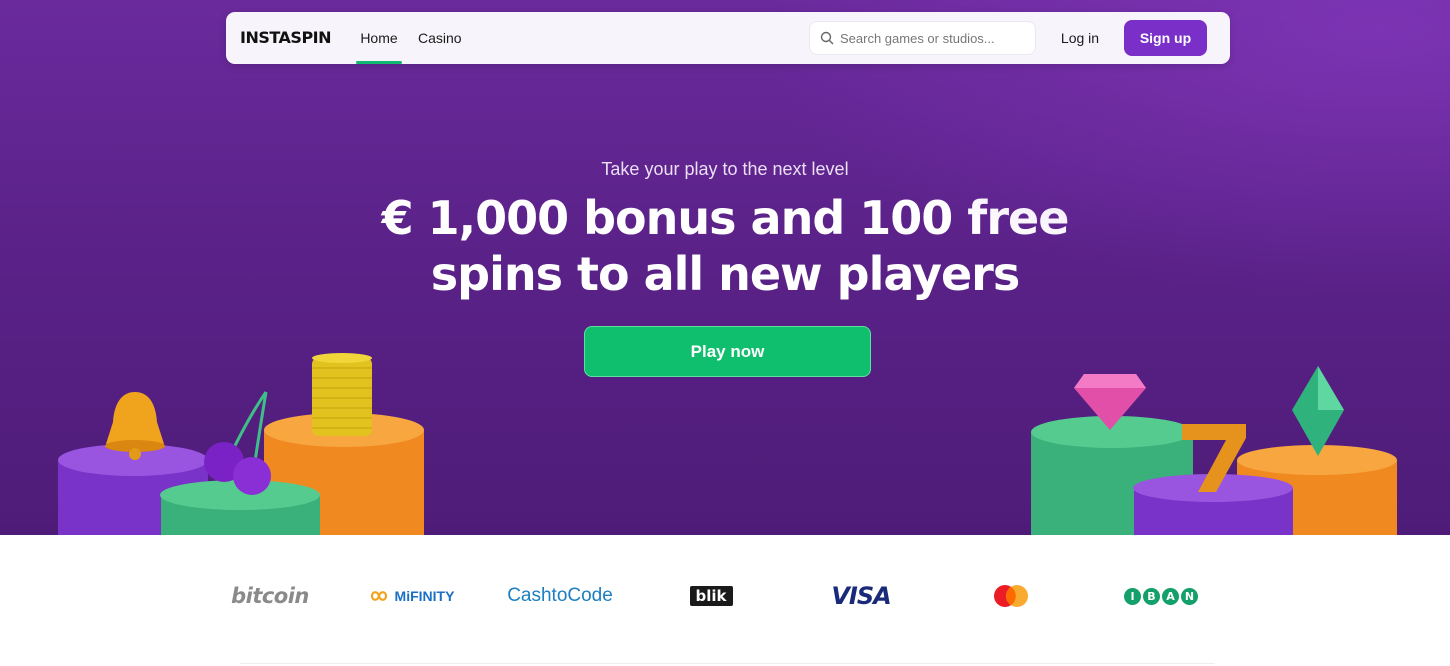 The height and width of the screenshot is (666, 1450). I want to click on nav-casino: Casino, so click(440, 38).